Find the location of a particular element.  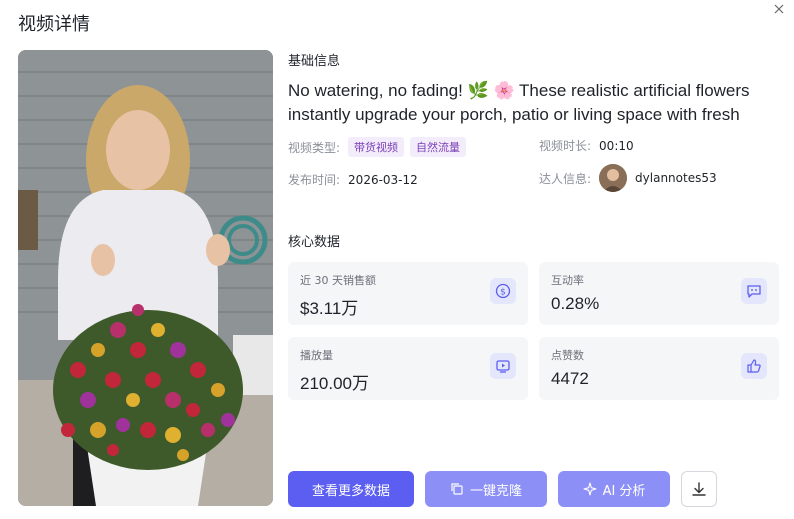

close-button is located at coordinates (779, 9).